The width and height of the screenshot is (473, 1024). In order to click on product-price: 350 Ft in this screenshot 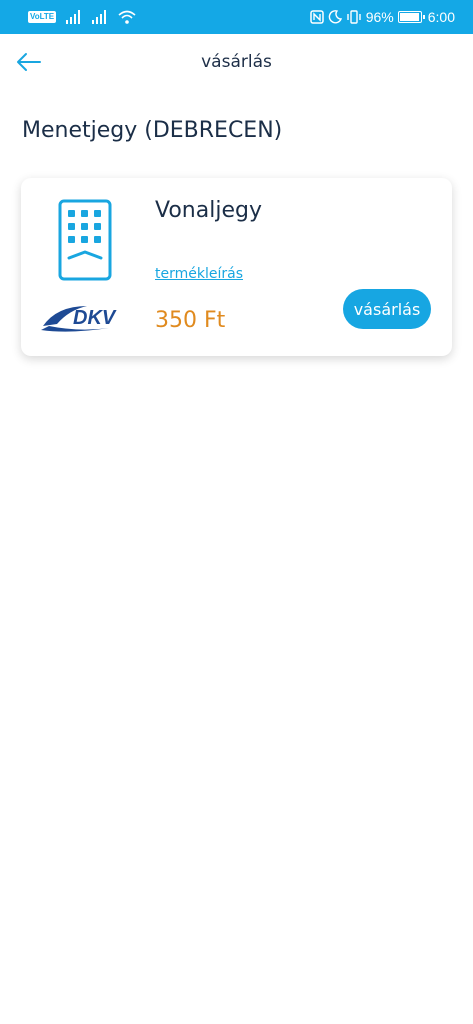, I will do `click(190, 320)`.